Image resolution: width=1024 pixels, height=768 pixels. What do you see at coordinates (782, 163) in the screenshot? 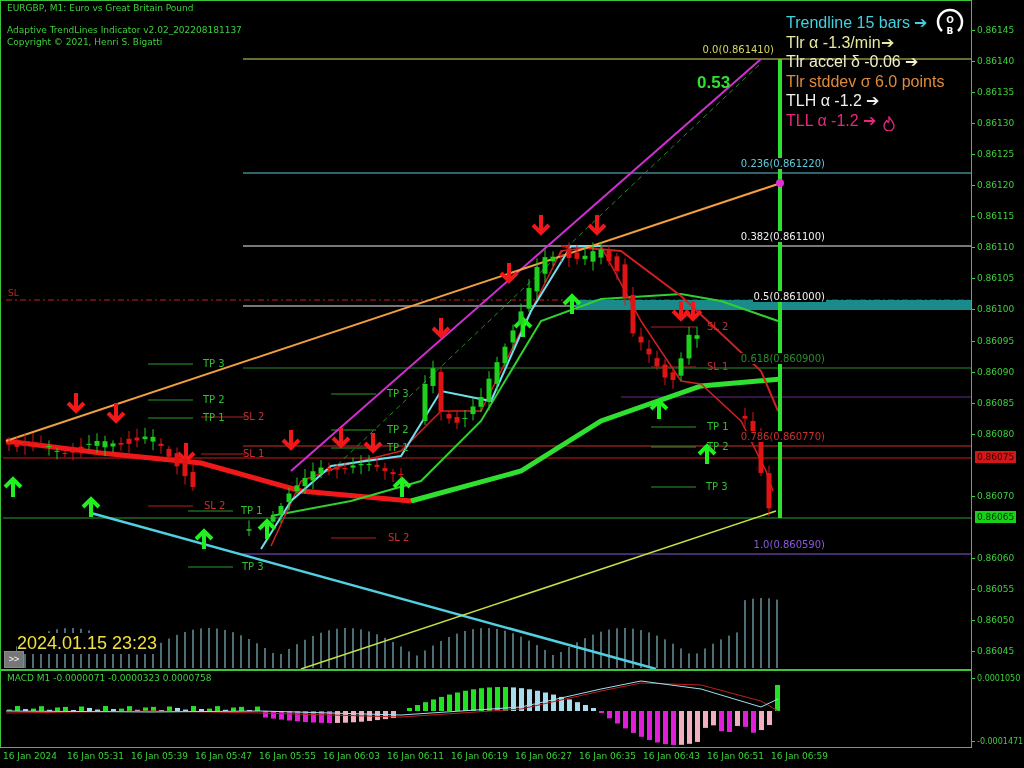
I see `fib-level-label: 0.236(0.861220)` at bounding box center [782, 163].